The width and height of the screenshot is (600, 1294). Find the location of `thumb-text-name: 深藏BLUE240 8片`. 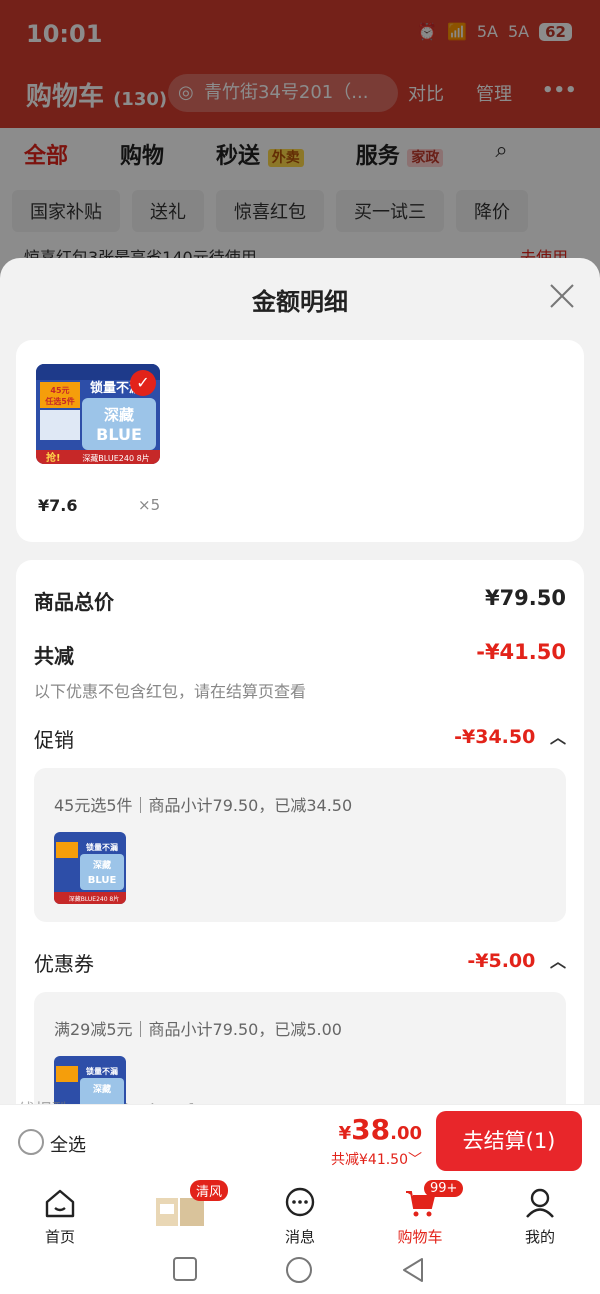

thumb-text-name: 深藏BLUE240 8片 is located at coordinates (115, 458).